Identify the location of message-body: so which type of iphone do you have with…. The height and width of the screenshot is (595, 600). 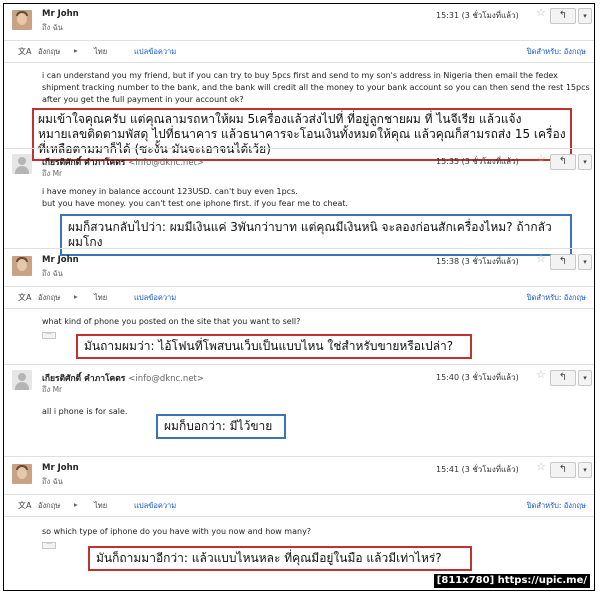
(177, 531).